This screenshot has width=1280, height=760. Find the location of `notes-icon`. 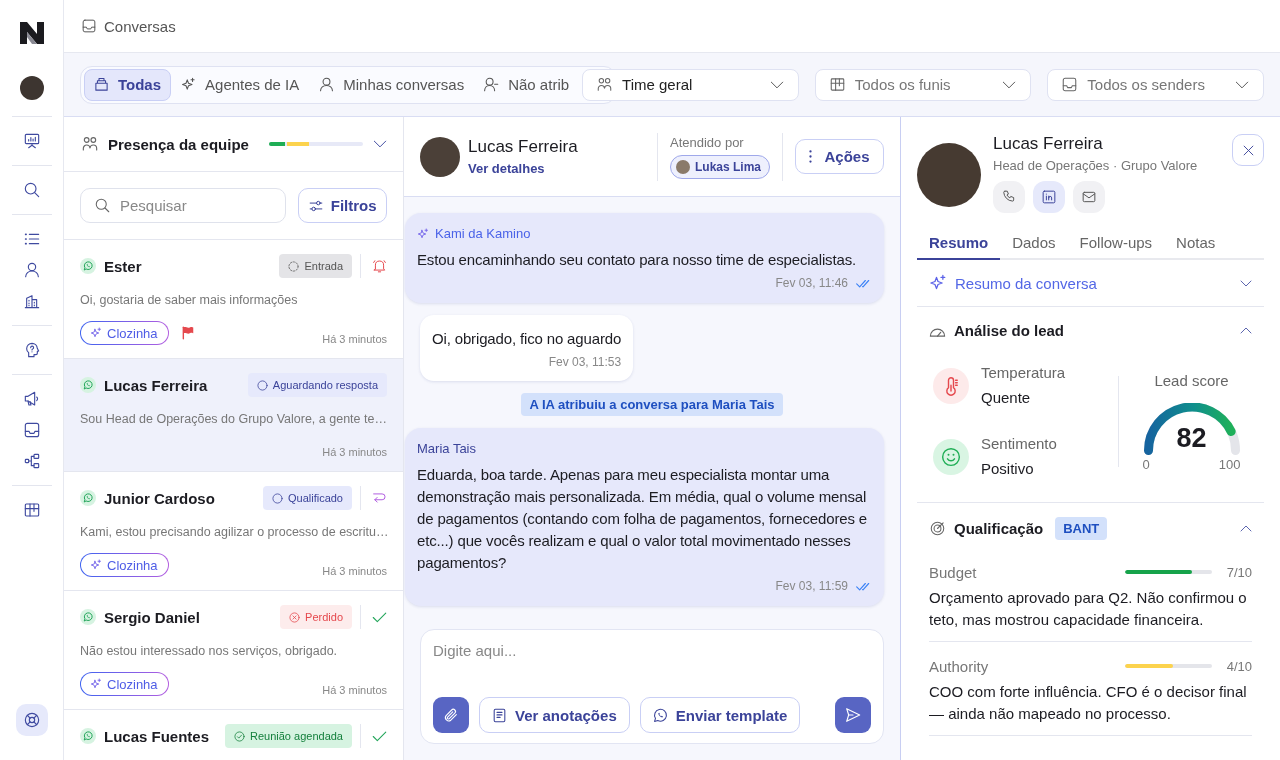

notes-icon is located at coordinates (499, 715).